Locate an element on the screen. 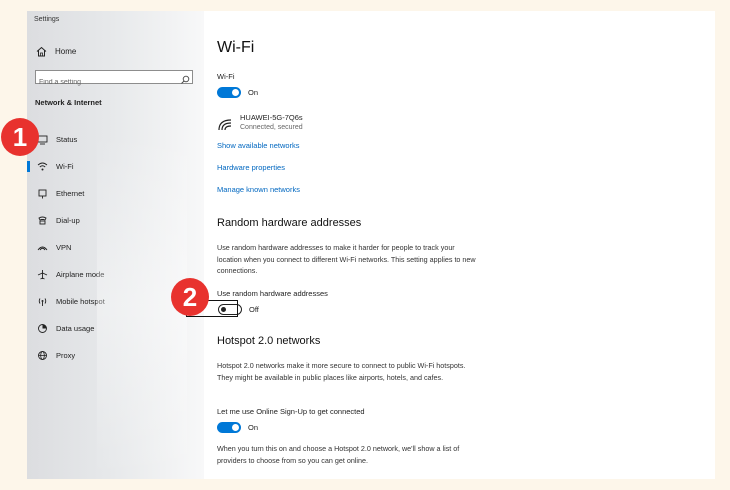  sidebar-item-vpn: VPN is located at coordinates (115, 247).